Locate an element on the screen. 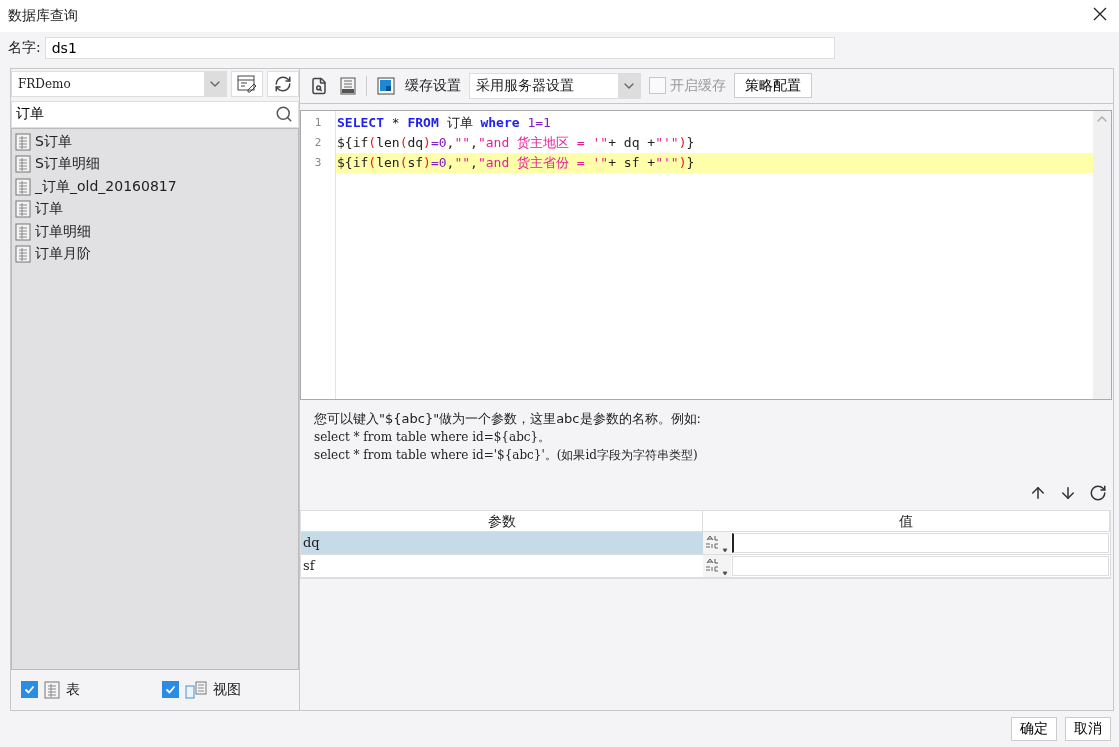  hint-text: select * from table where id='${abc}'。(如果id字段为字符串类型) is located at coordinates (506, 455).